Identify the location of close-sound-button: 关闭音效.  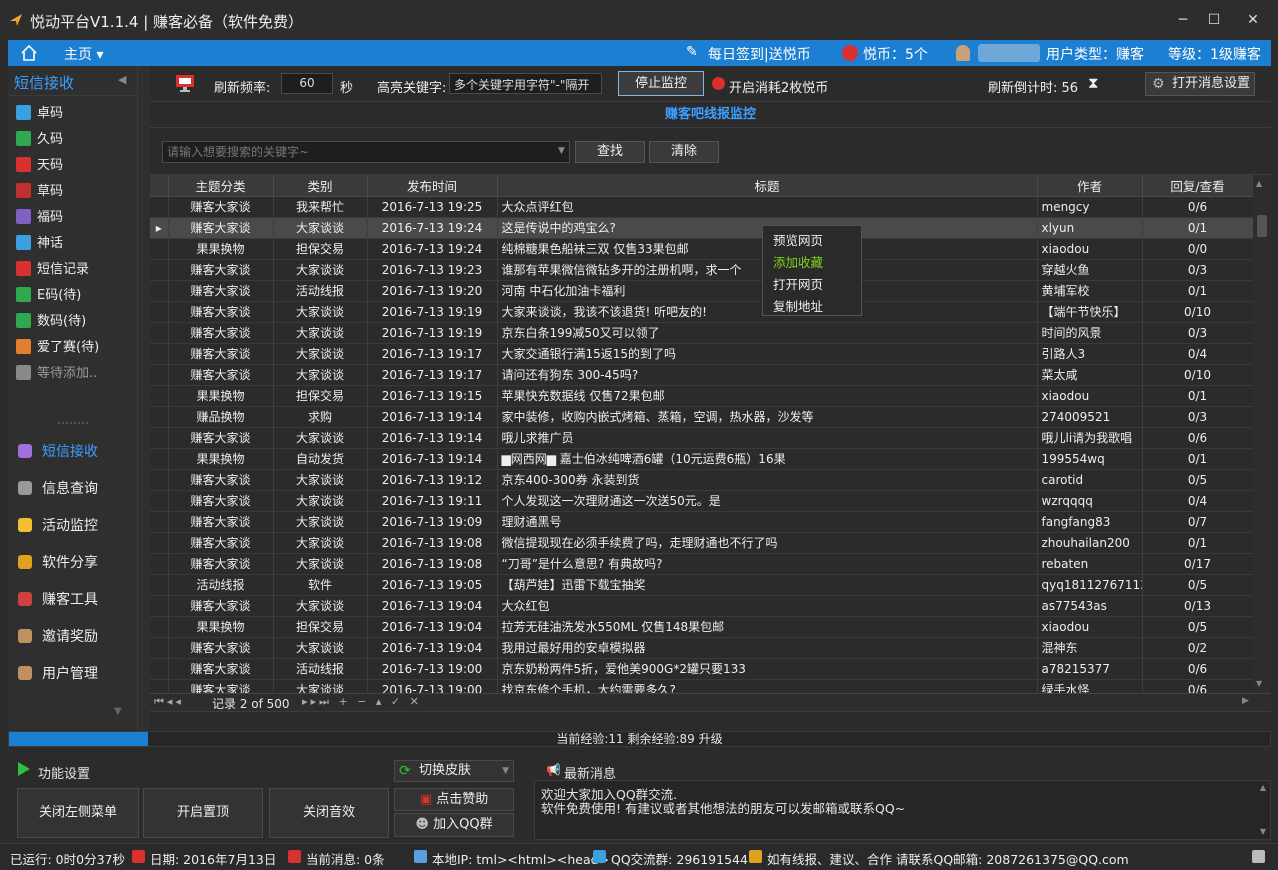
(329, 813).